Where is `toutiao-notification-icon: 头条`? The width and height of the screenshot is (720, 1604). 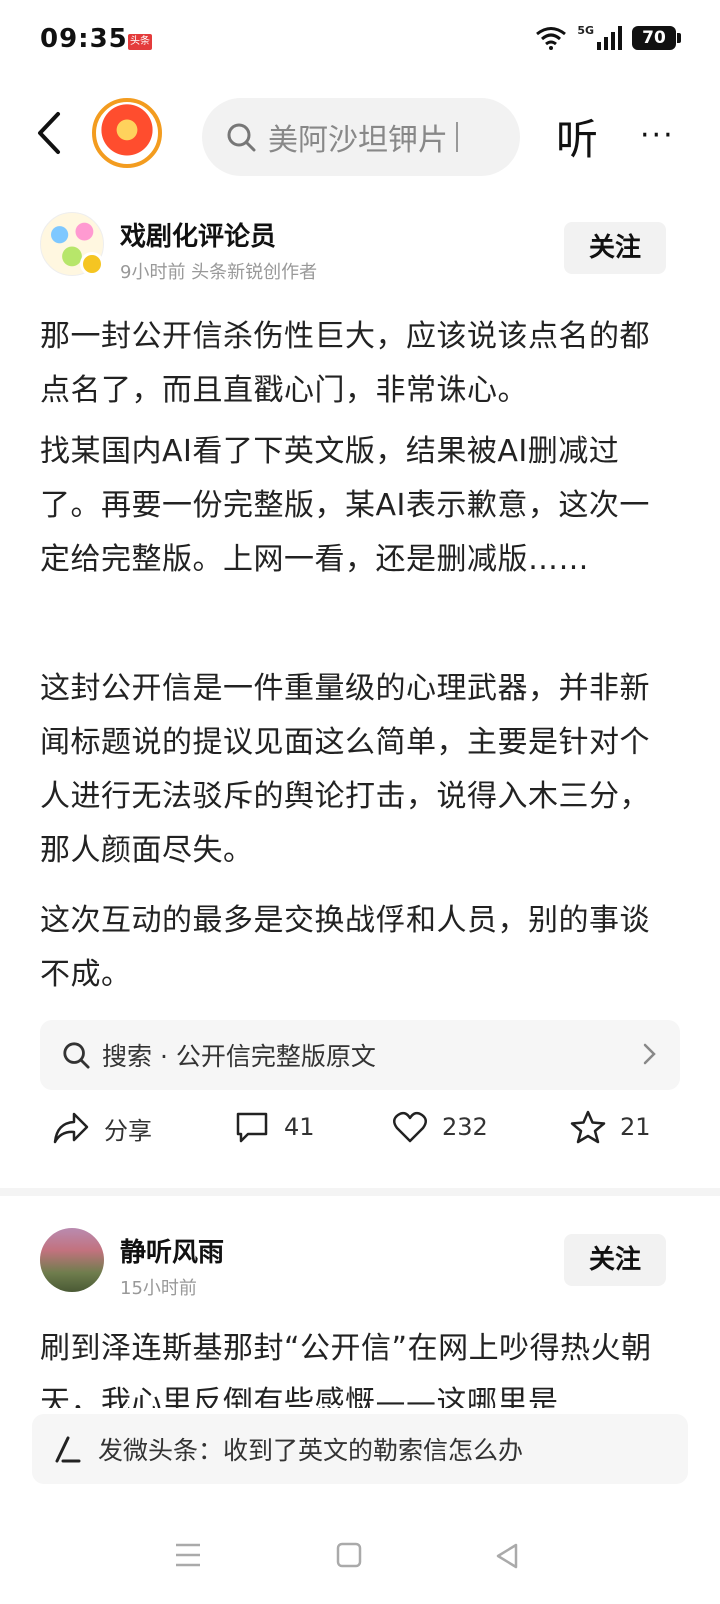 toutiao-notification-icon: 头条 is located at coordinates (140, 42).